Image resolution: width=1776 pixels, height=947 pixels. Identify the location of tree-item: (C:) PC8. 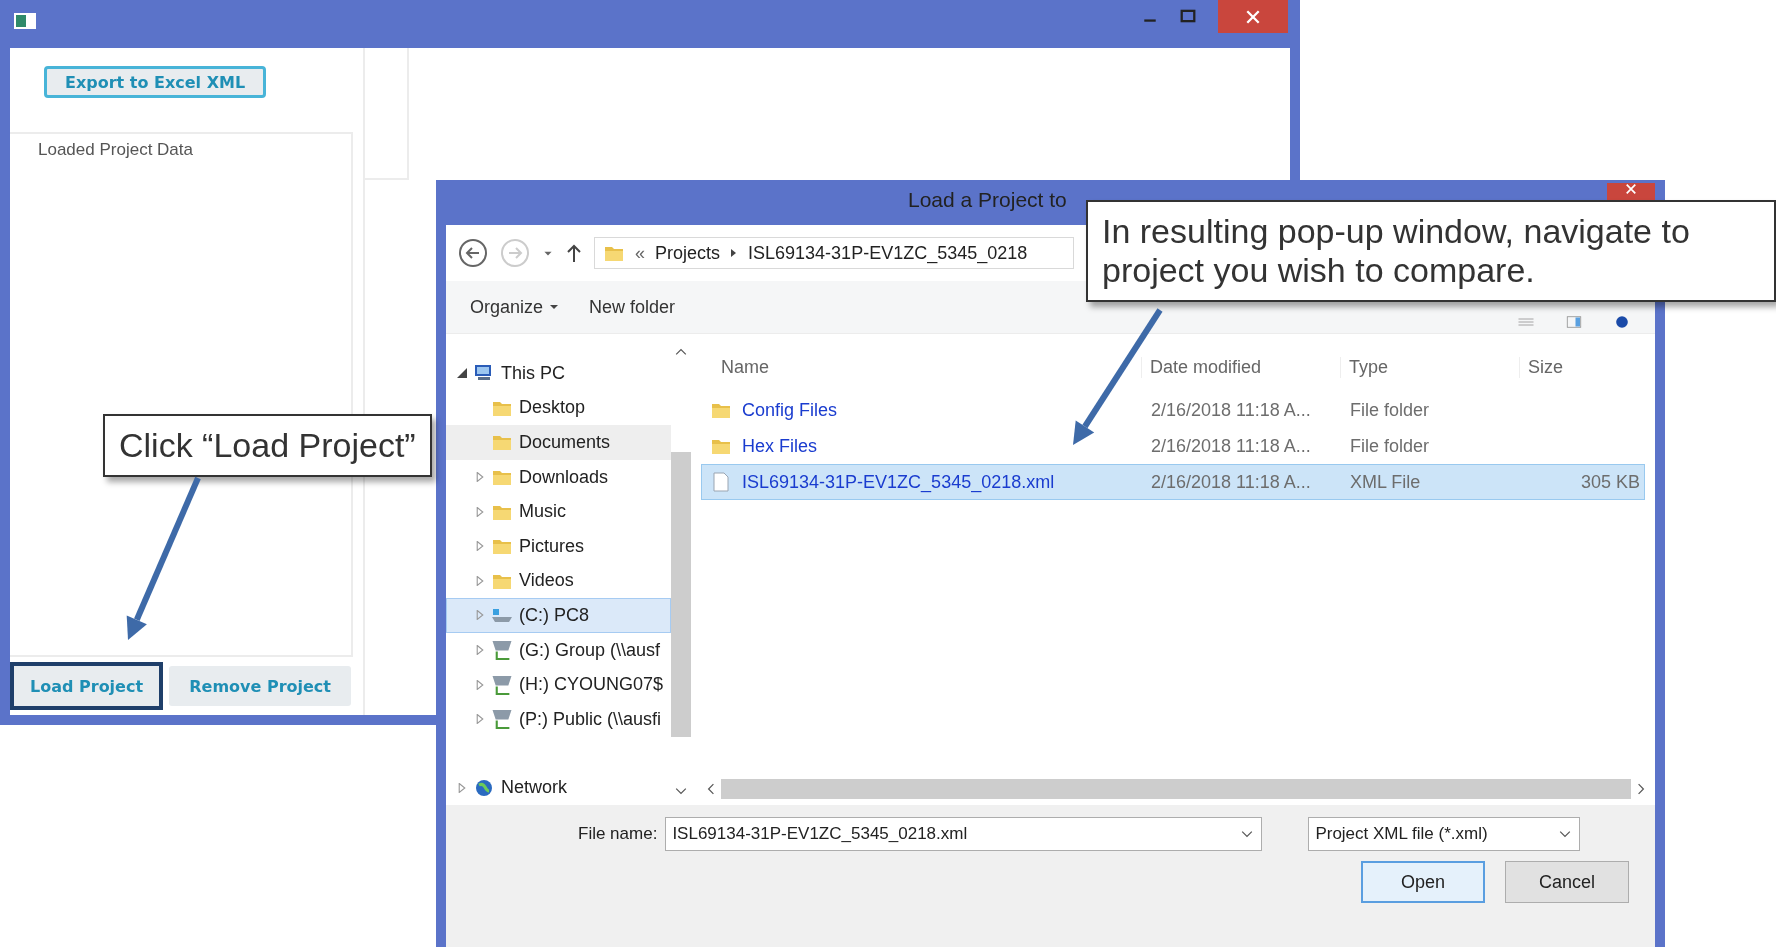
(558, 615).